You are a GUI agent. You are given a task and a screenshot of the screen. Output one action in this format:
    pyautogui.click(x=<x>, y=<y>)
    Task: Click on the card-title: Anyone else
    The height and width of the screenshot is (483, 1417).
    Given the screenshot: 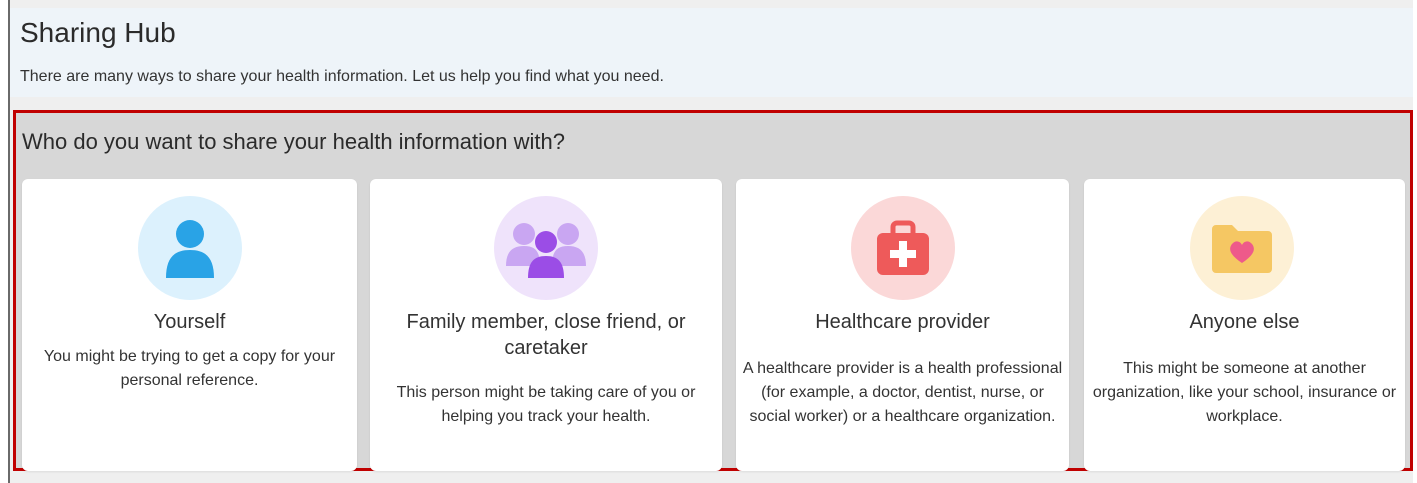 What is the action you would take?
    pyautogui.click(x=1244, y=322)
    